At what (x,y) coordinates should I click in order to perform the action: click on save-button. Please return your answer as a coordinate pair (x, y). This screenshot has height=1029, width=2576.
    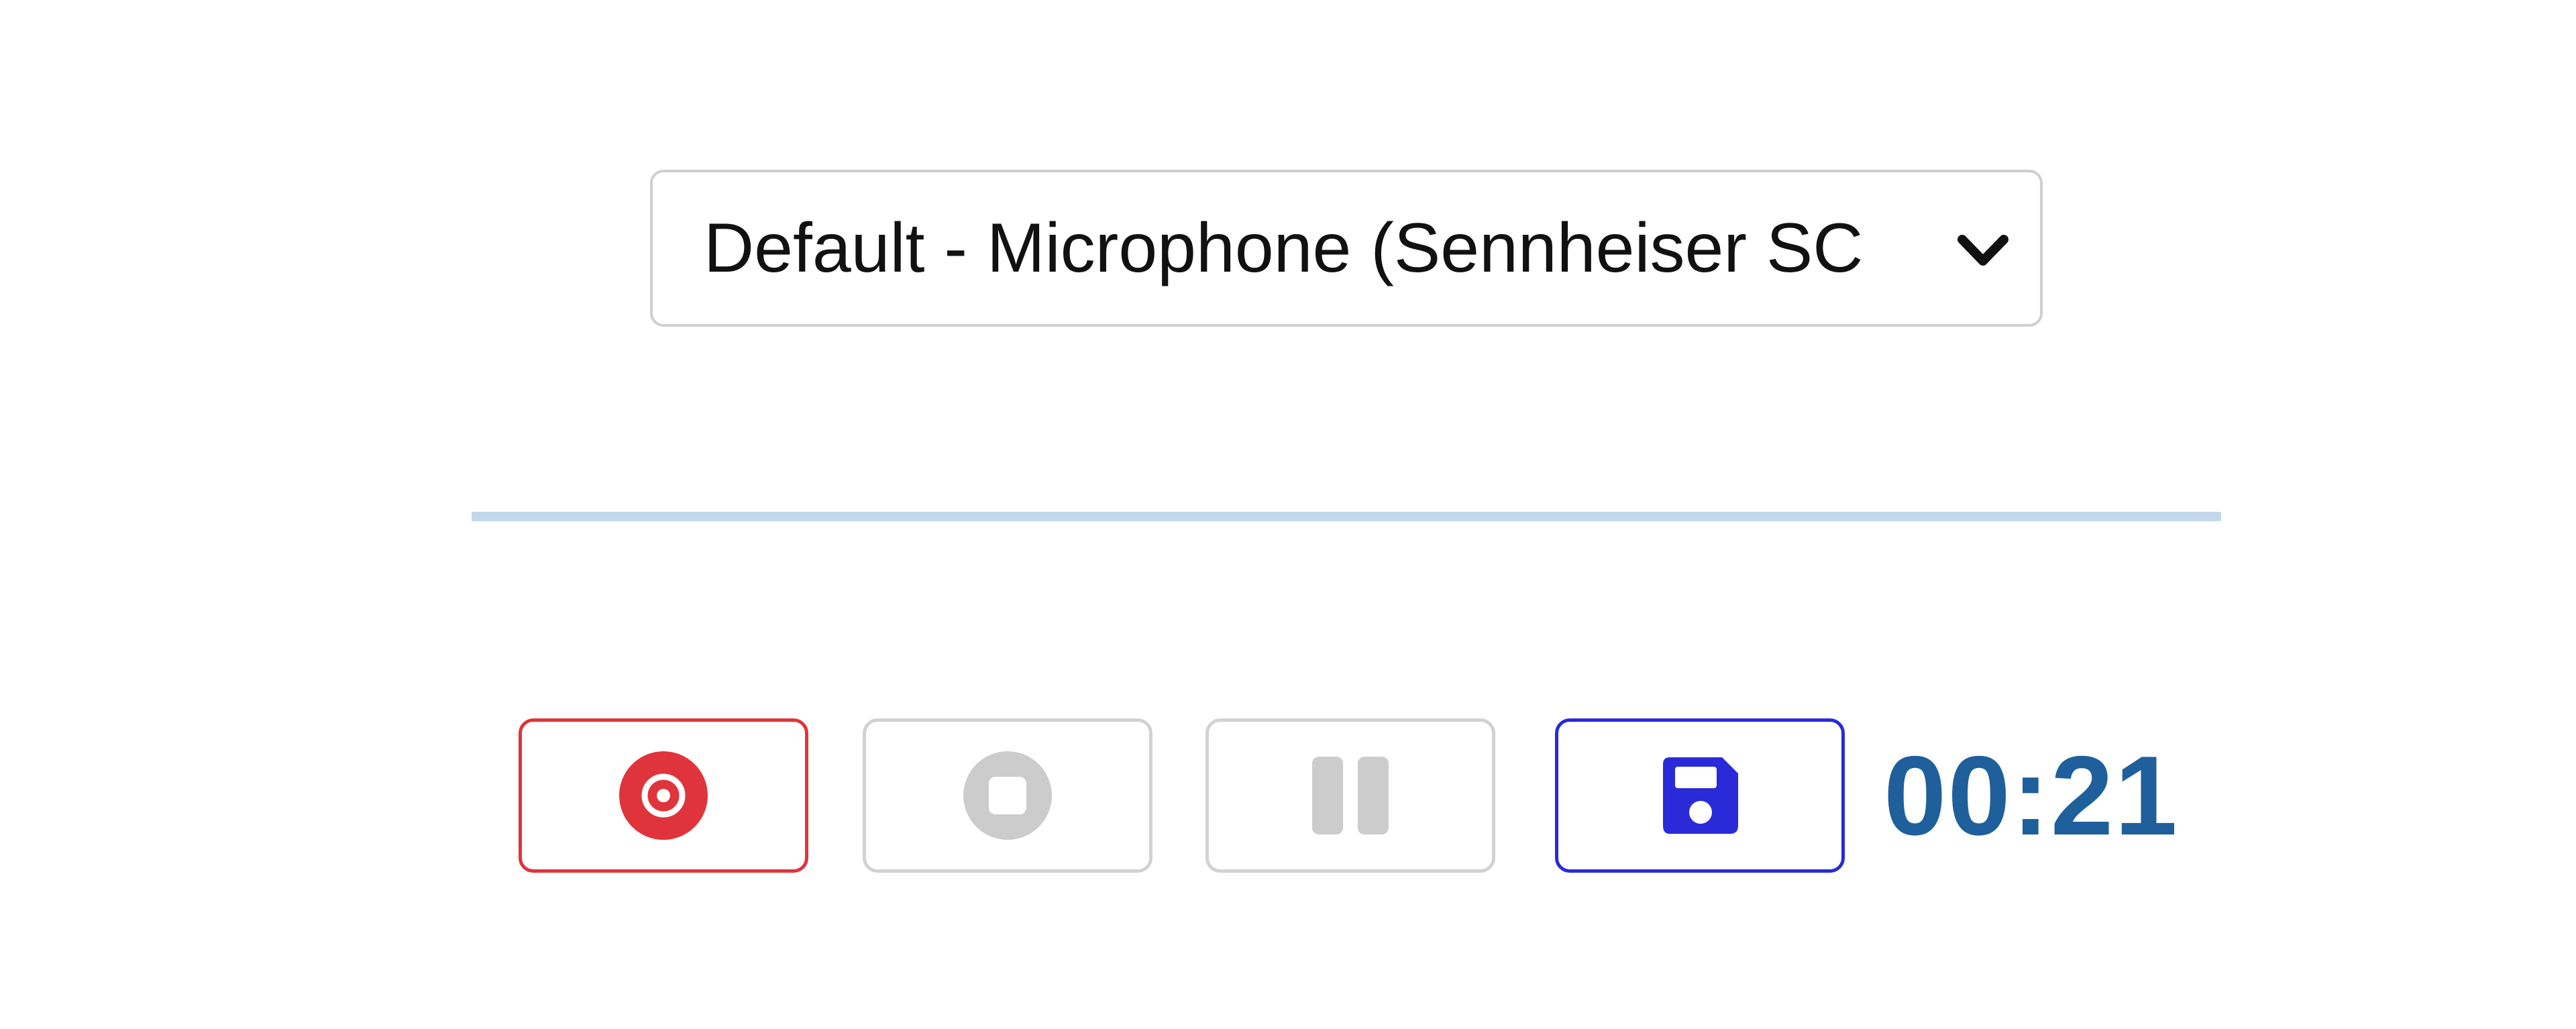
    Looking at the image, I should click on (1700, 795).